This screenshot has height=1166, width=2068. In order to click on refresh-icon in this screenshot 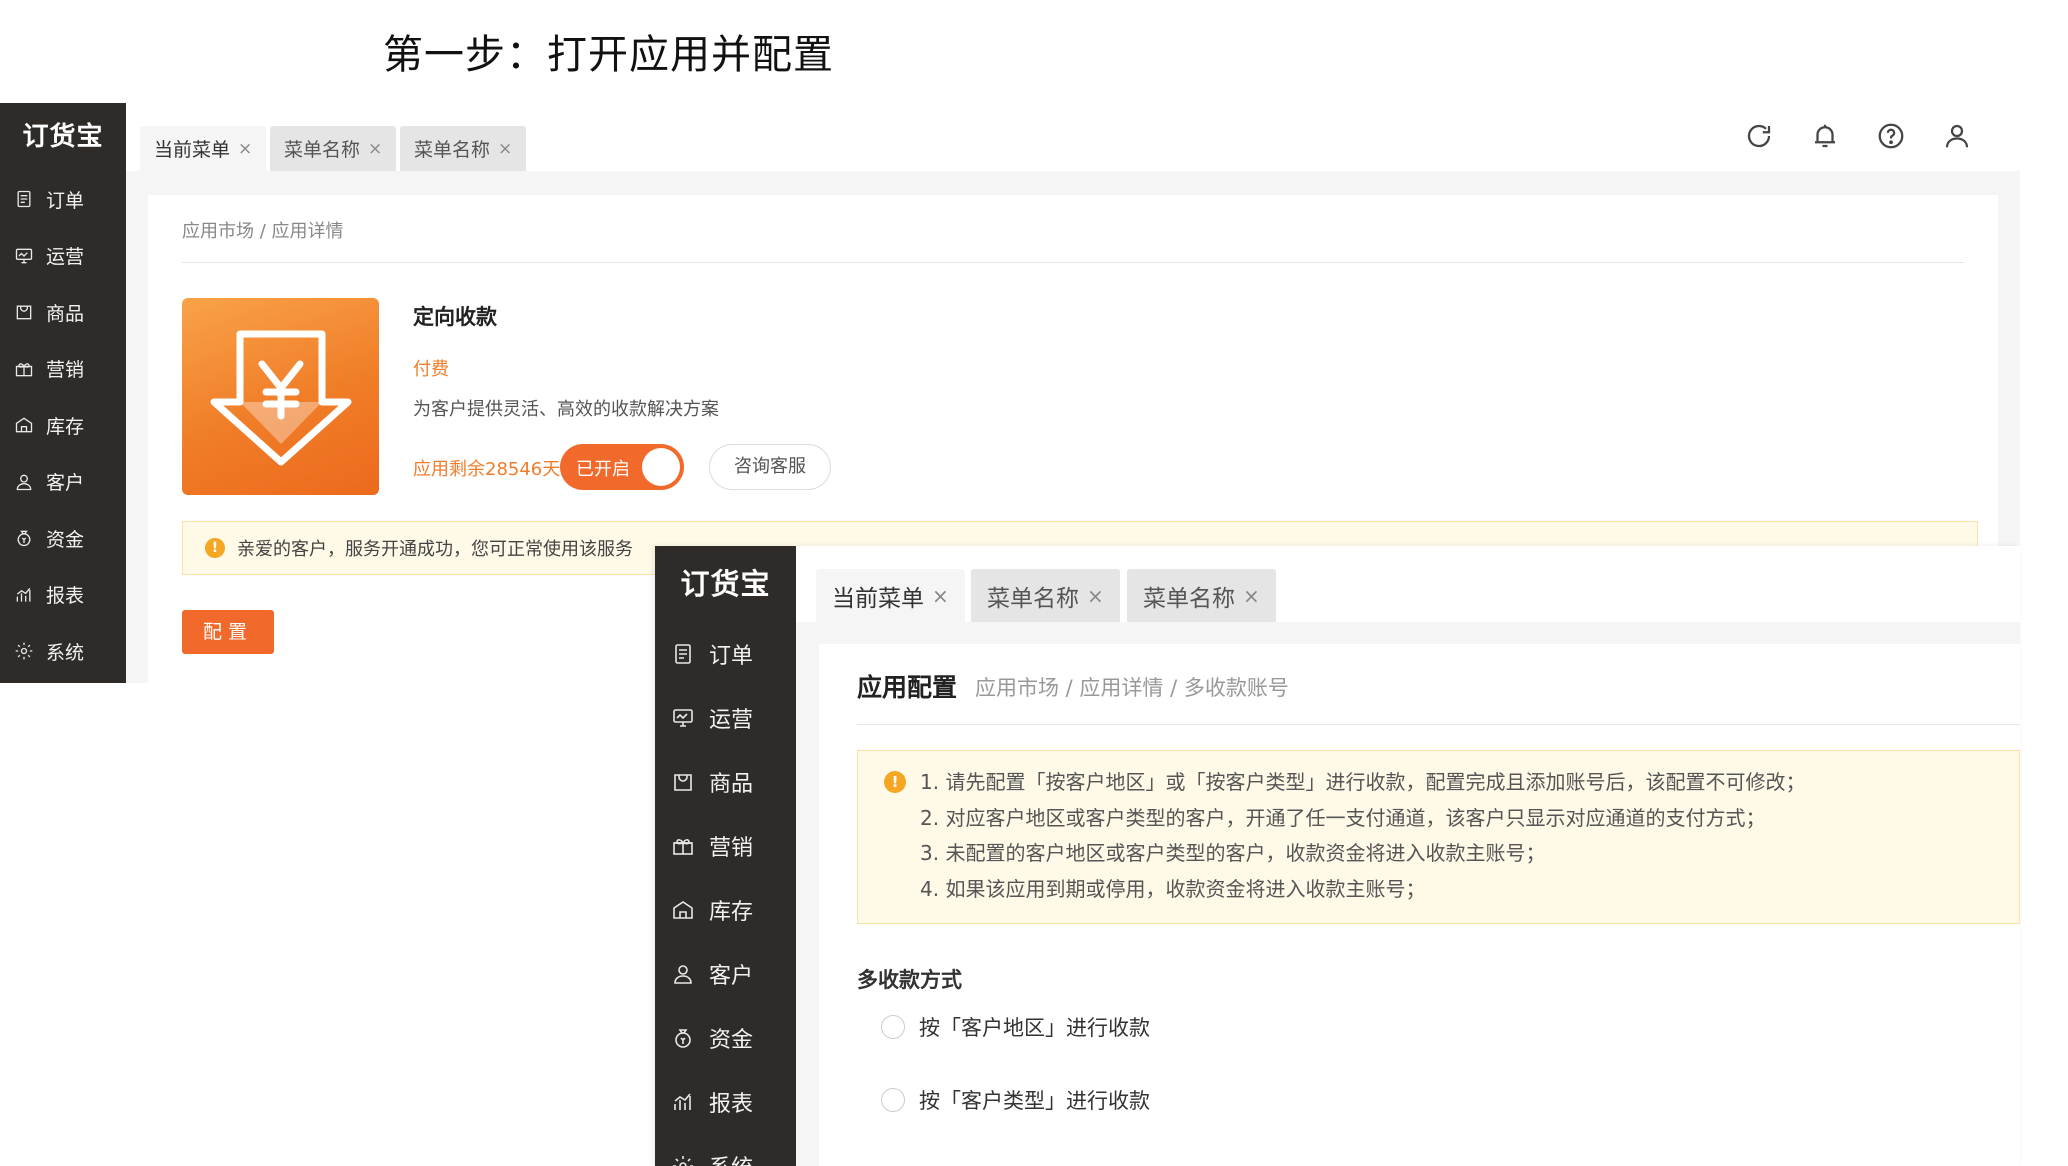, I will do `click(1759, 136)`.